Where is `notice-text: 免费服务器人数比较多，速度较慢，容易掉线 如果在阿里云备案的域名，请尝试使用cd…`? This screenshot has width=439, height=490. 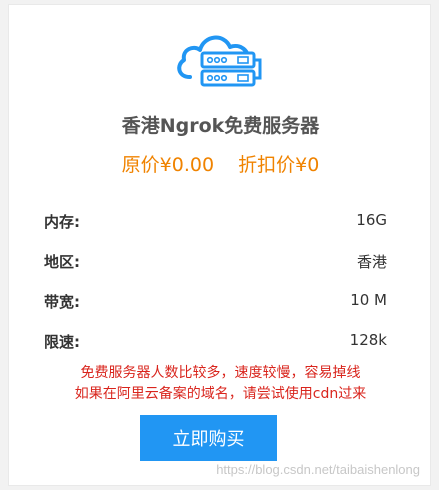 notice-text: 免费服务器人数比较多，速度较慢，容易掉线 如果在阿里云备案的域名，请尝试使用cd… is located at coordinates (220, 384).